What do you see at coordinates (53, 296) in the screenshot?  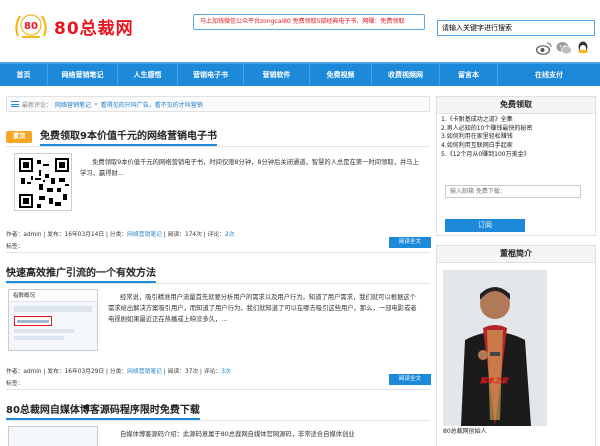 I see `thumbnail-header: 指数概况` at bounding box center [53, 296].